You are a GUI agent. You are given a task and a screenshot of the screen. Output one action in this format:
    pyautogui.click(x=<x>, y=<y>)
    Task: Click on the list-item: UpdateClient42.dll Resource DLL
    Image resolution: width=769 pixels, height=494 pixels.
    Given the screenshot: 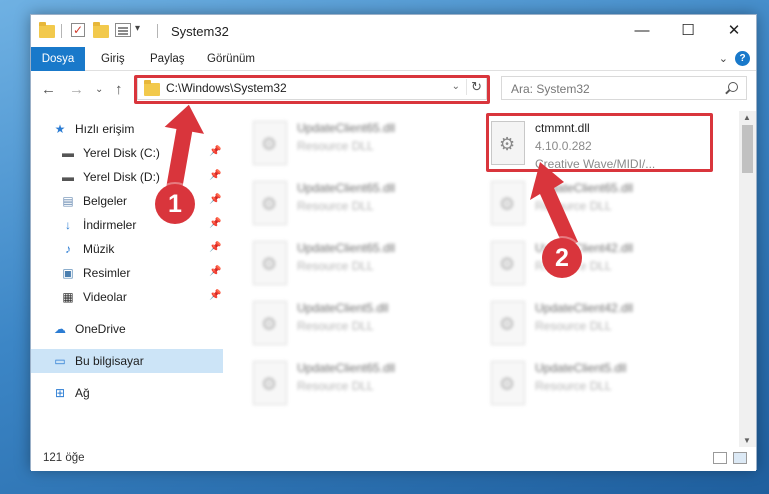 What is the action you would take?
    pyautogui.click(x=606, y=328)
    